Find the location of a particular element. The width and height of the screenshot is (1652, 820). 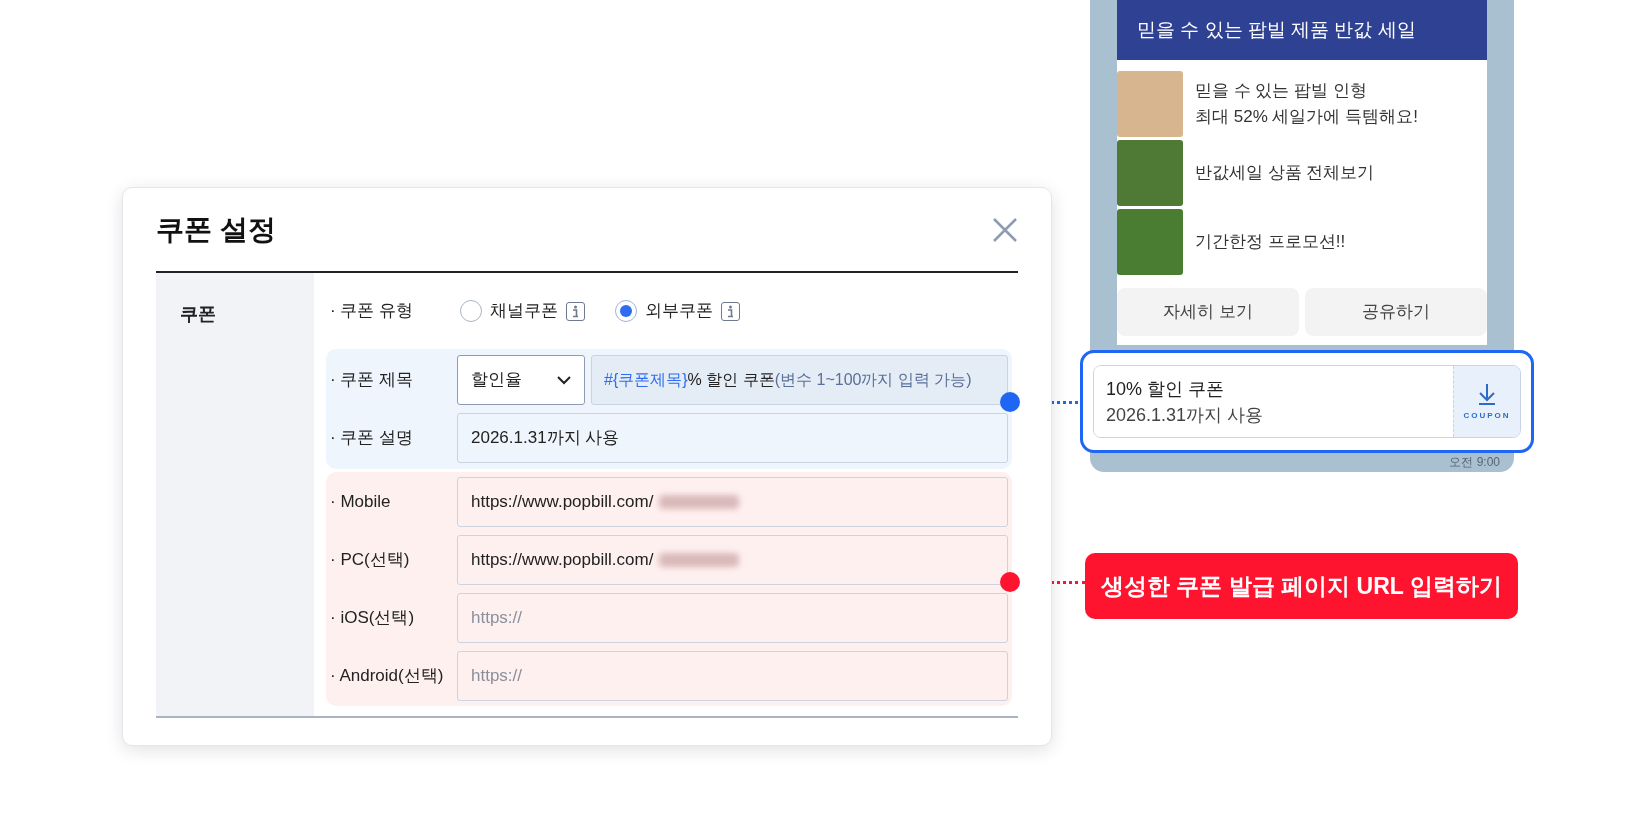

download-icon is located at coordinates (1487, 393).